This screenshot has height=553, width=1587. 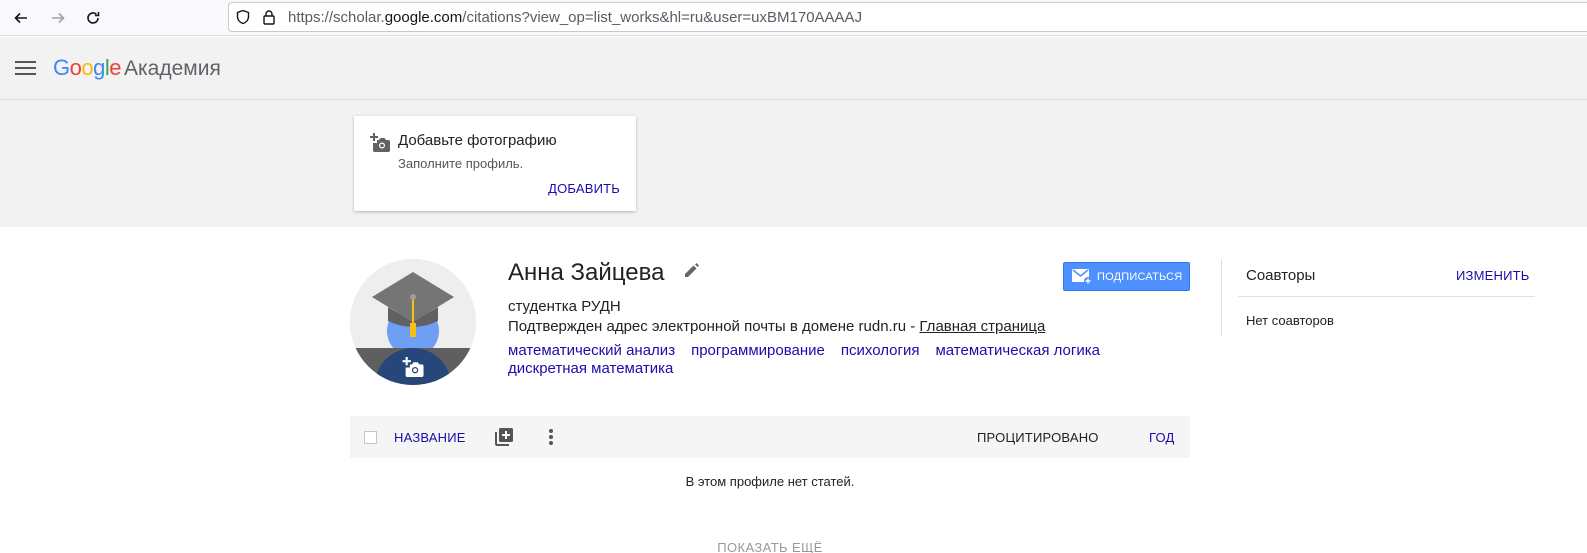 What do you see at coordinates (1493, 275) in the screenshot?
I see `coauthors-edit-button: ИЗМЕНИТЬ` at bounding box center [1493, 275].